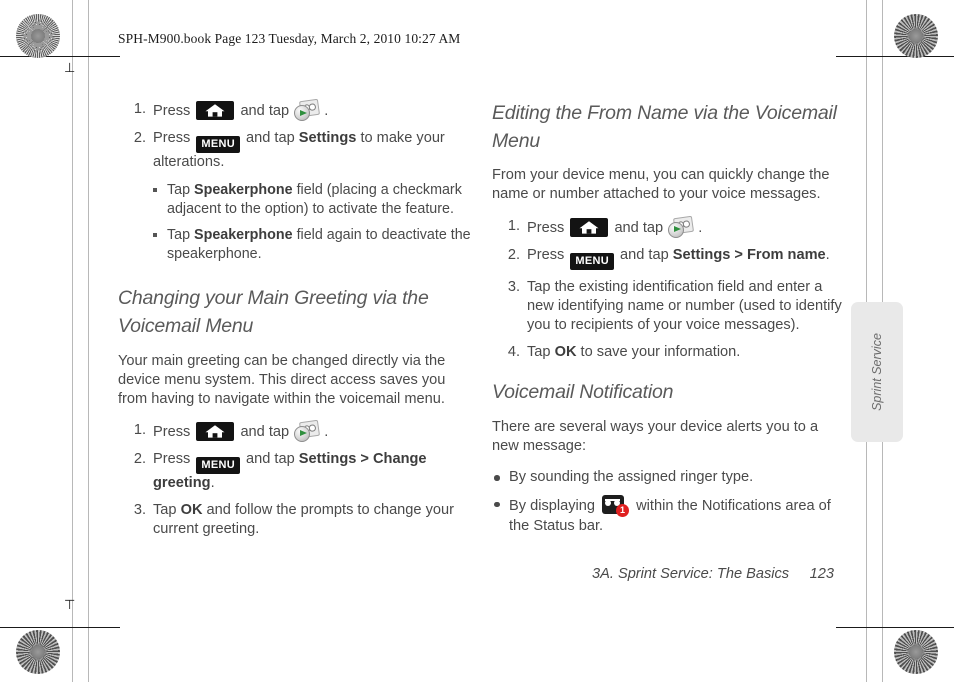 The image size is (954, 682). Describe the element at coordinates (916, 652) in the screenshot. I see `color-registration-patch-bottom-right` at that location.